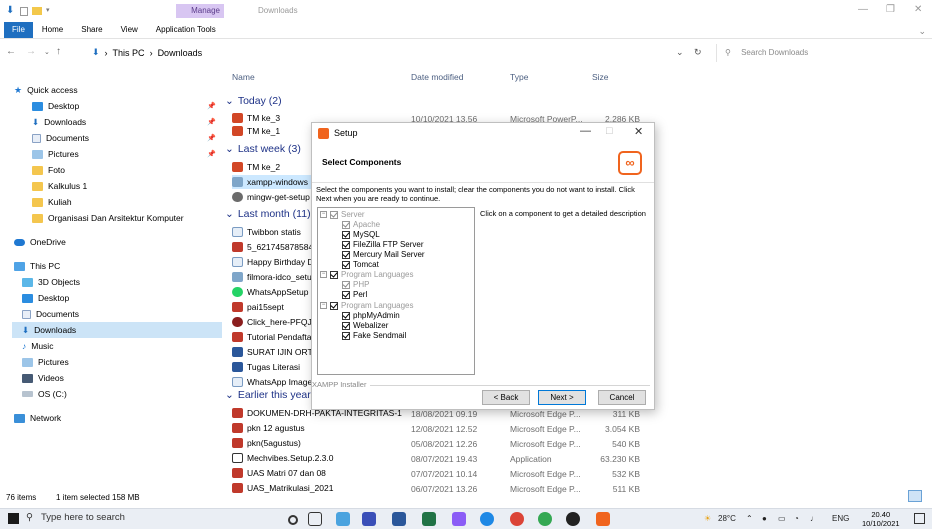 The image size is (932, 529). What do you see at coordinates (125, 154) in the screenshot?
I see `nav-pictures: Pictures 📌` at bounding box center [125, 154].